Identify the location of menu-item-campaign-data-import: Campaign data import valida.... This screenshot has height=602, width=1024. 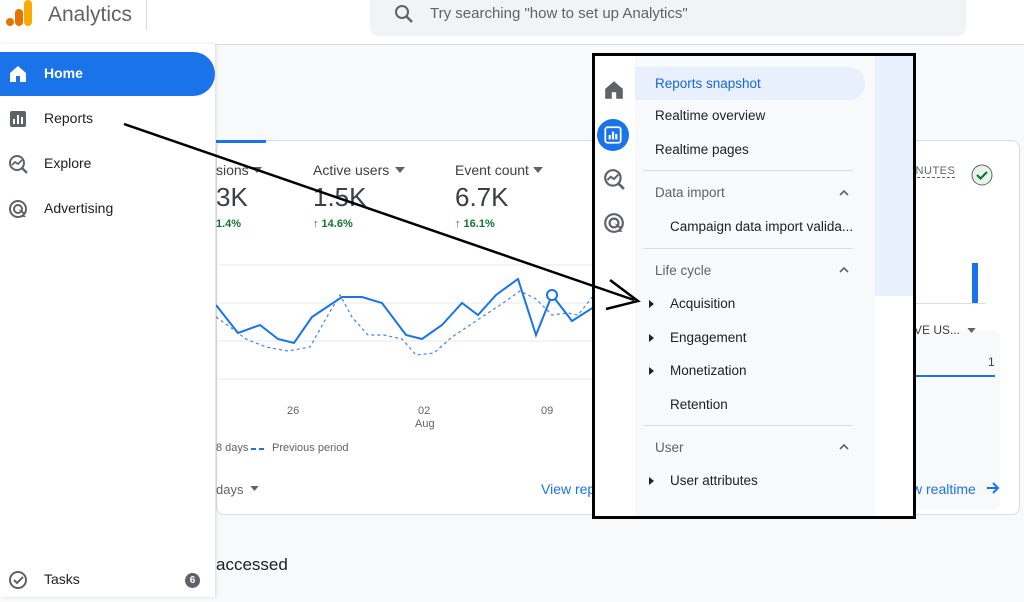
(750, 226).